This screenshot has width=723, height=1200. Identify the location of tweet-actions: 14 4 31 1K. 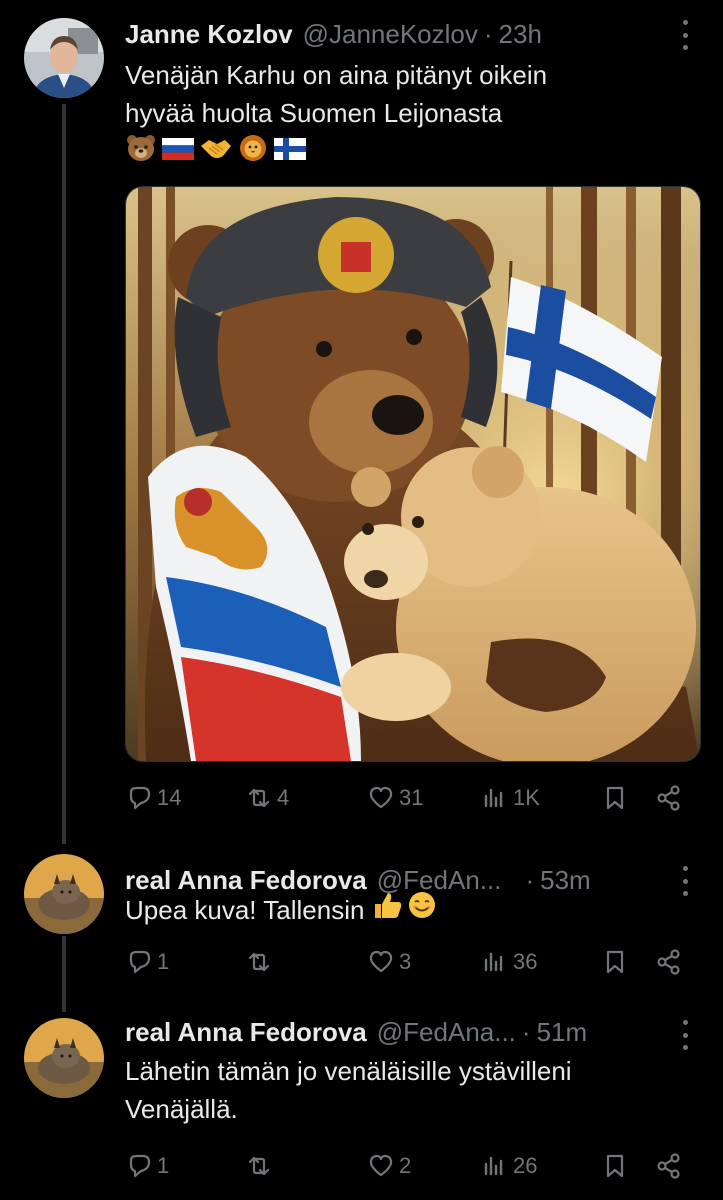
(410, 798).